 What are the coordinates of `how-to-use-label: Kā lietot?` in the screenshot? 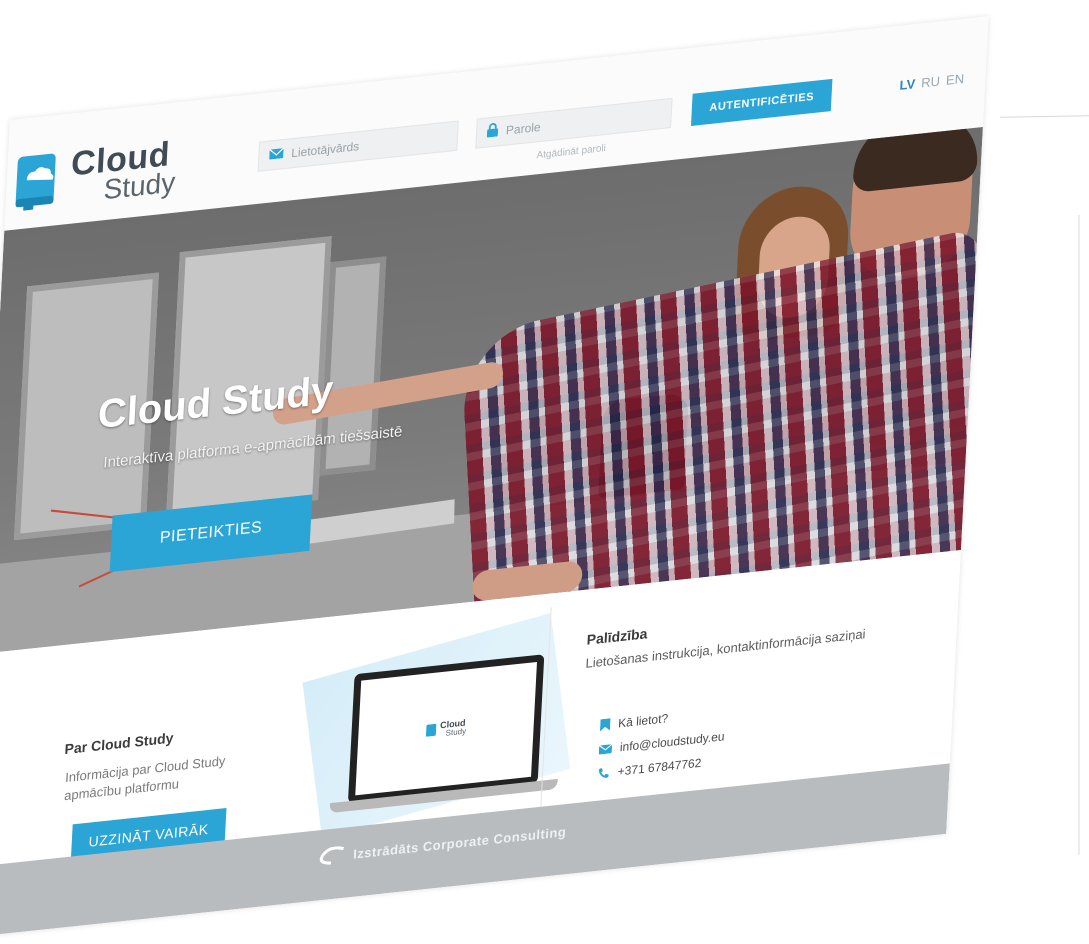 It's located at (643, 721).